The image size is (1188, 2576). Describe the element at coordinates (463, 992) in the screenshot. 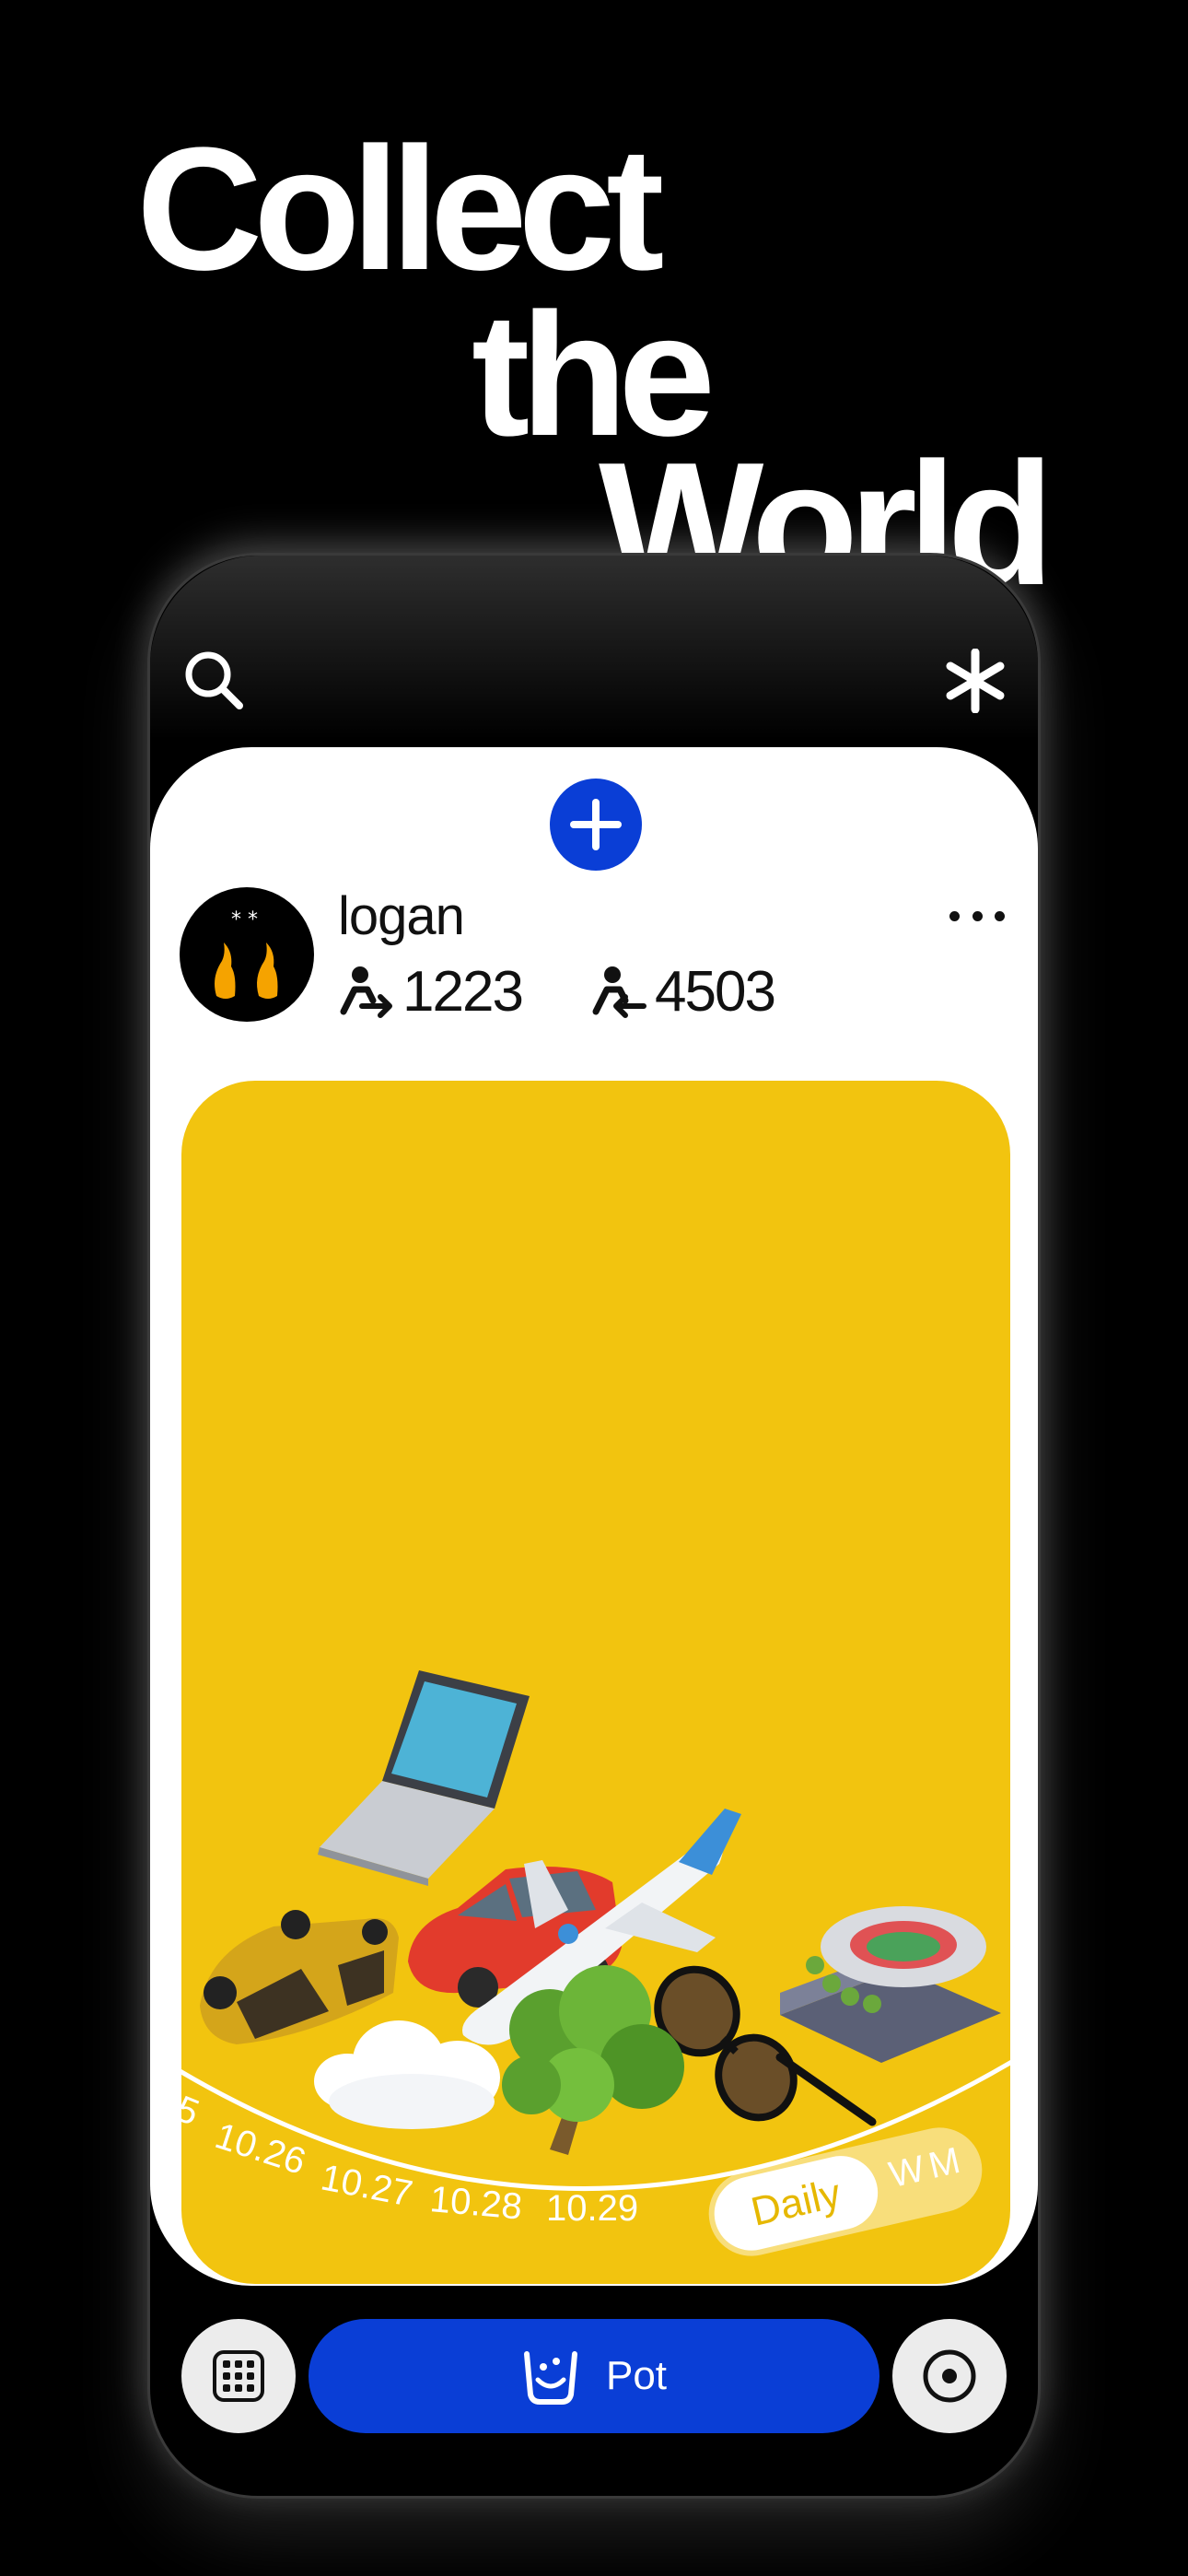

I see `following-count: 1223` at that location.